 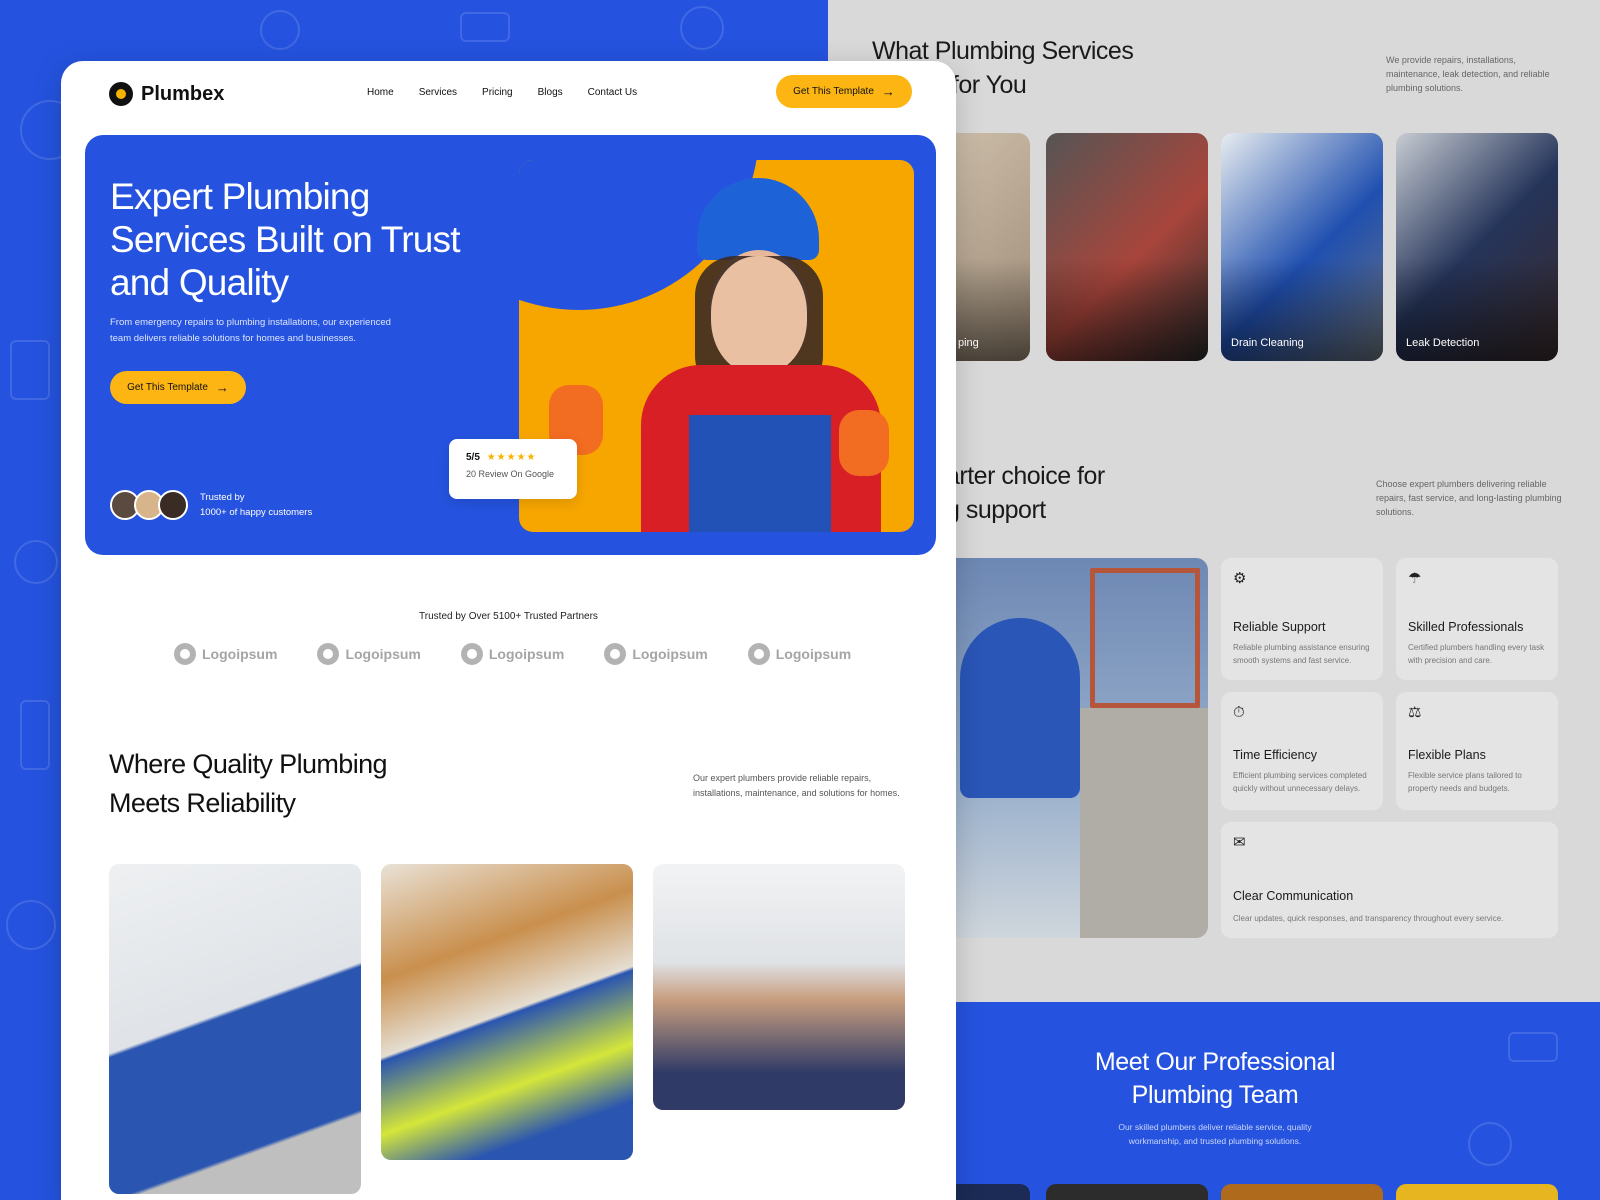 I want to click on service-card-label: Drain Cleaning, so click(x=1267, y=343).